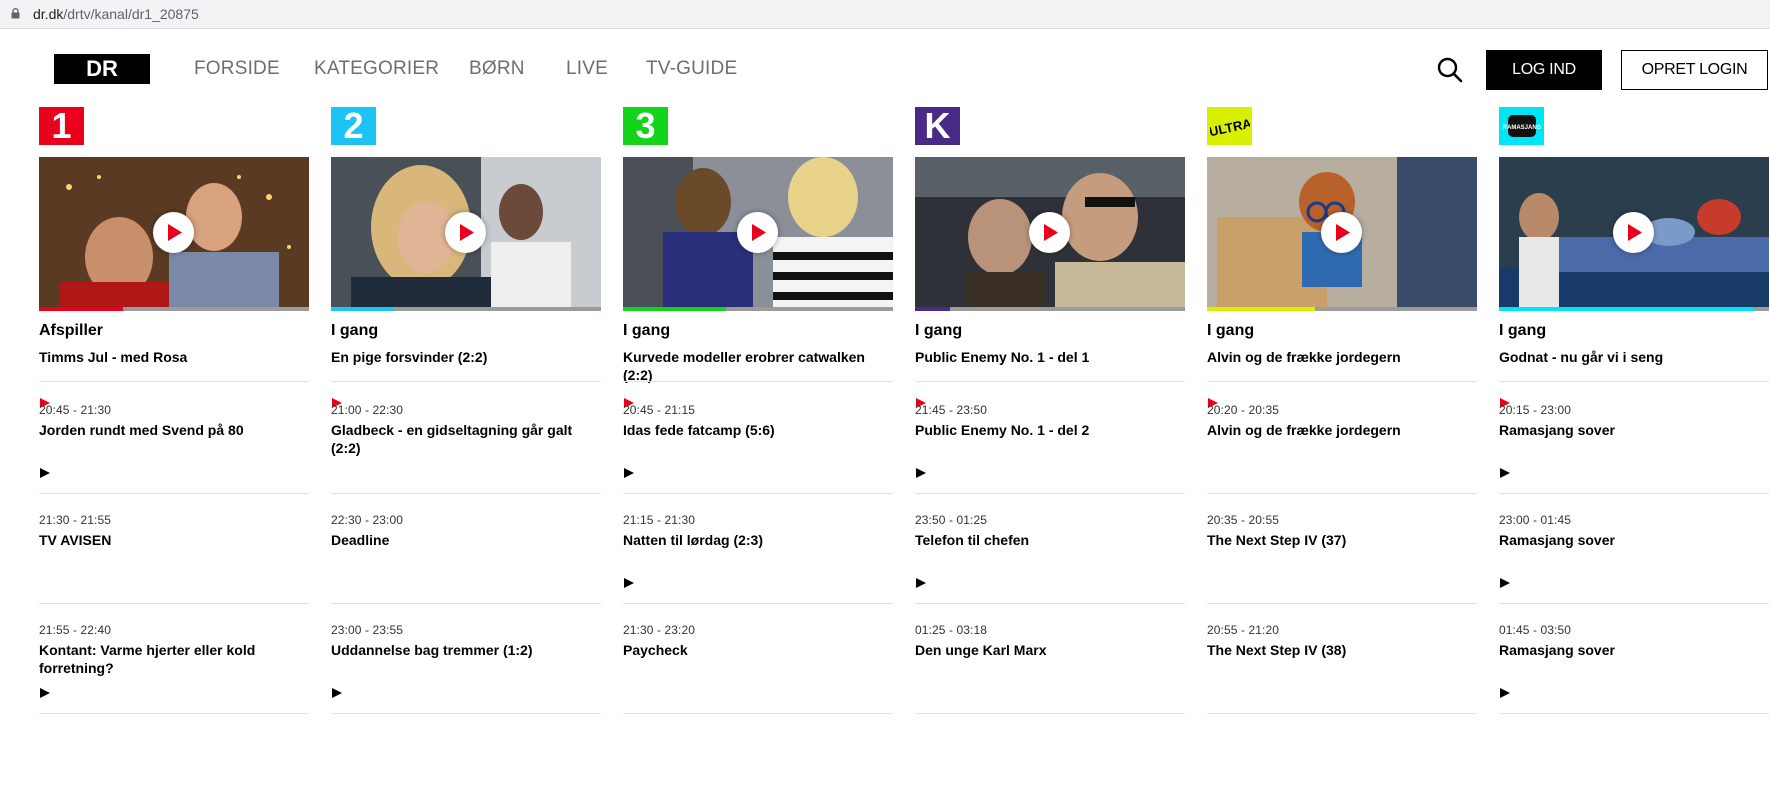 Image resolution: width=1770 pixels, height=805 pixels. I want to click on channel-logo-dr1: 1, so click(61, 125).